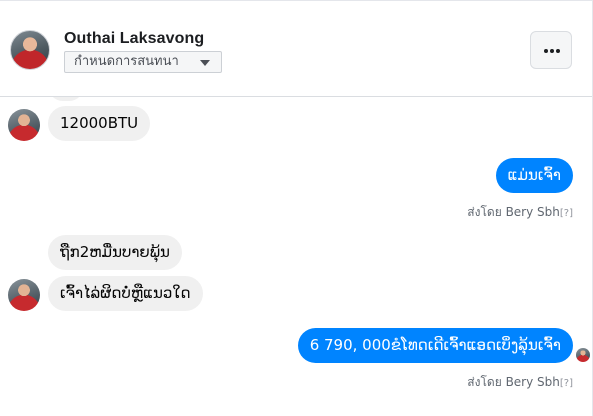 The width and height of the screenshot is (593, 416). Describe the element at coordinates (99, 123) in the screenshot. I see `message-bubble-incoming: 12000BTU` at that location.